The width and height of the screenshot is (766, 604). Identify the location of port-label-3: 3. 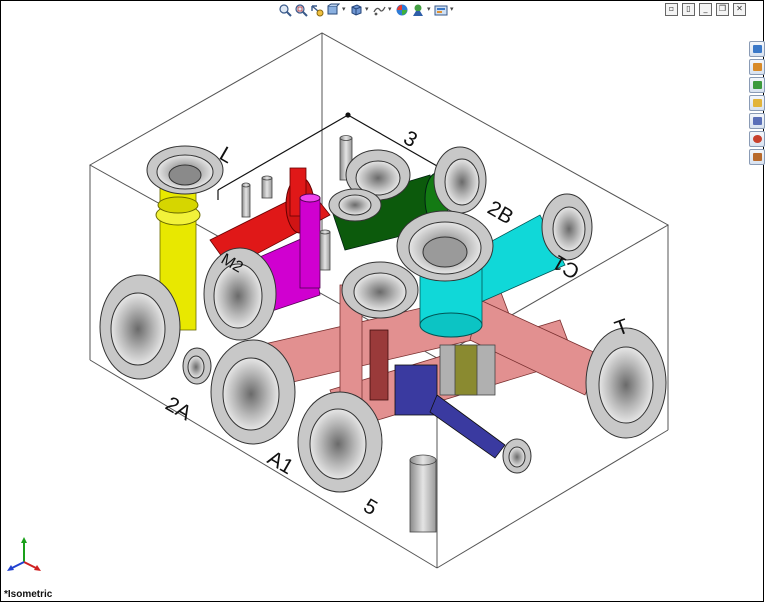
(411, 139).